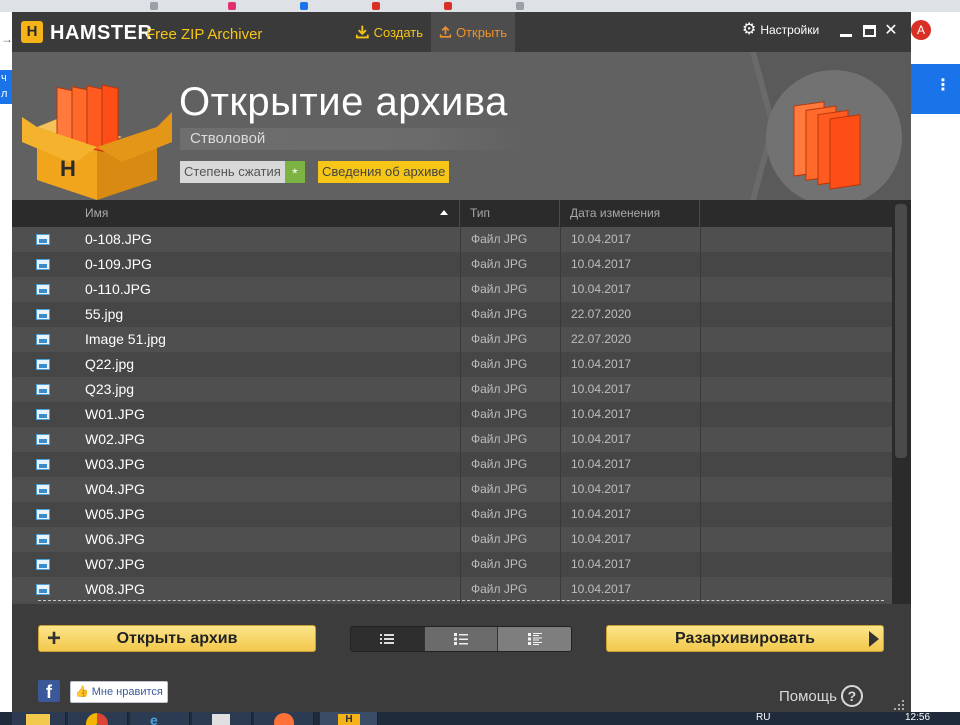 Image resolution: width=960 pixels, height=725 pixels. Describe the element at coordinates (452, 239) in the screenshot. I see `table-row: 0-108.JPG Файл JPG 10.04.2017` at that location.